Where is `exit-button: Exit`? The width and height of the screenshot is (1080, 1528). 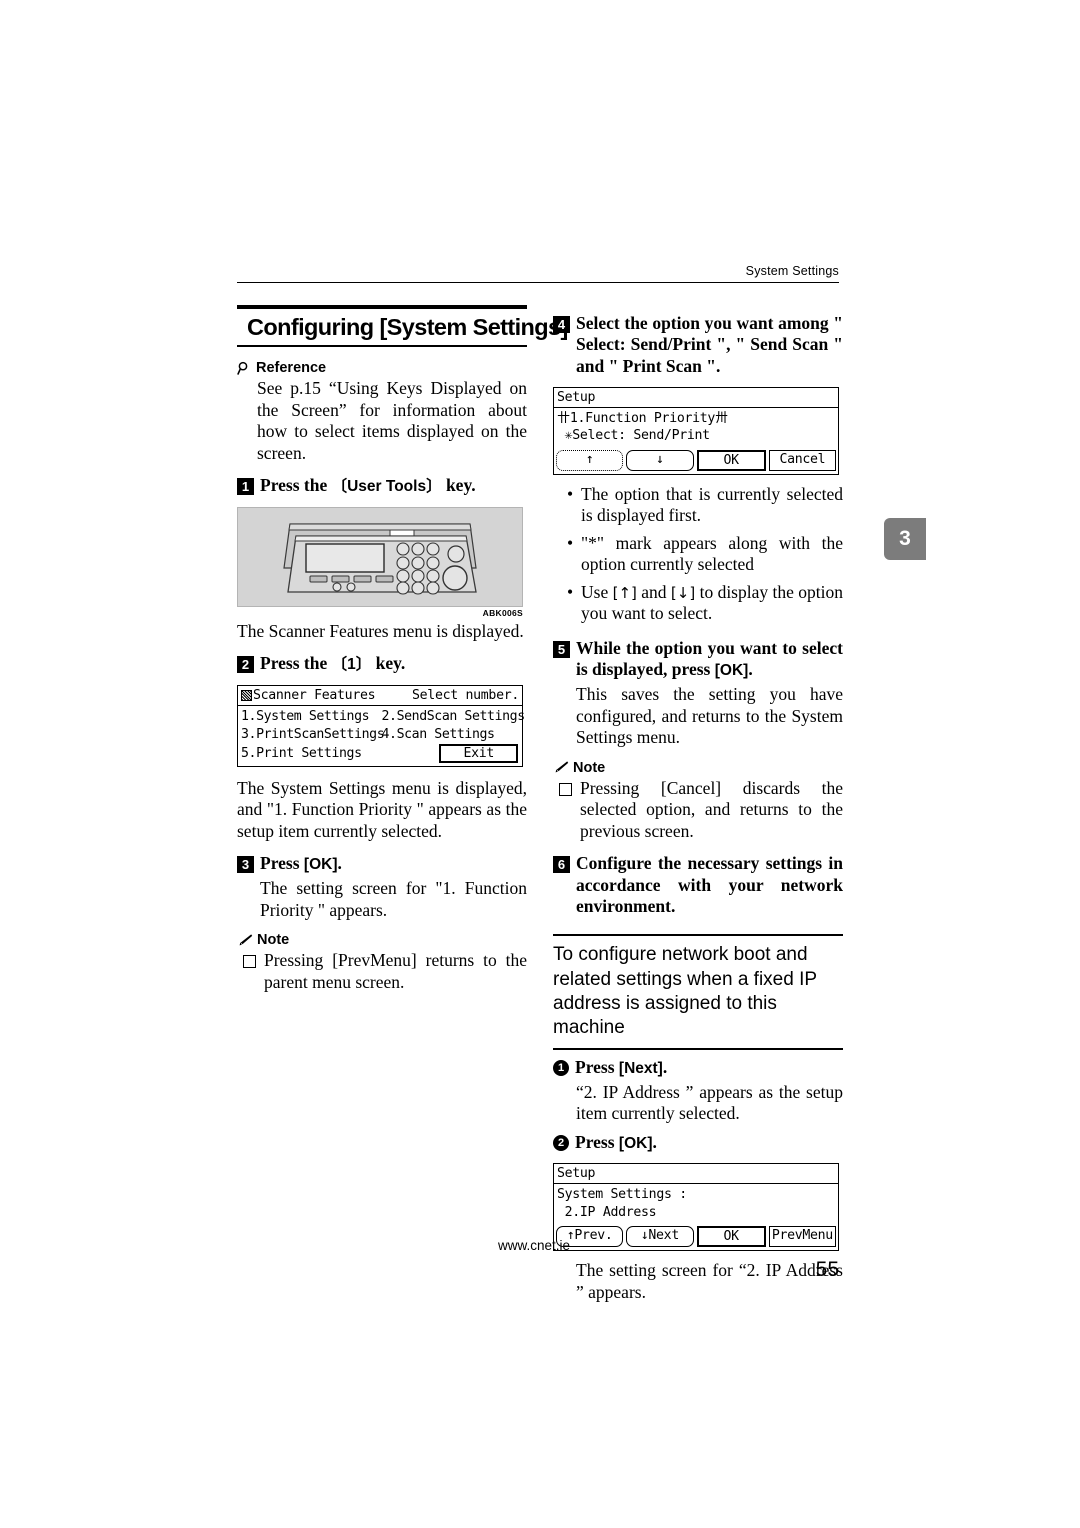
exit-button: Exit is located at coordinates (478, 753).